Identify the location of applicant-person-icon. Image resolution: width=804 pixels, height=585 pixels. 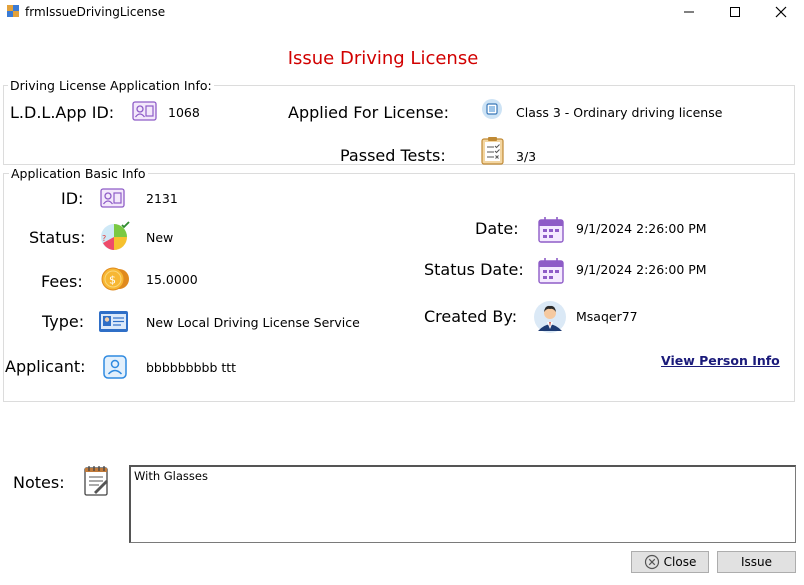
(115, 367).